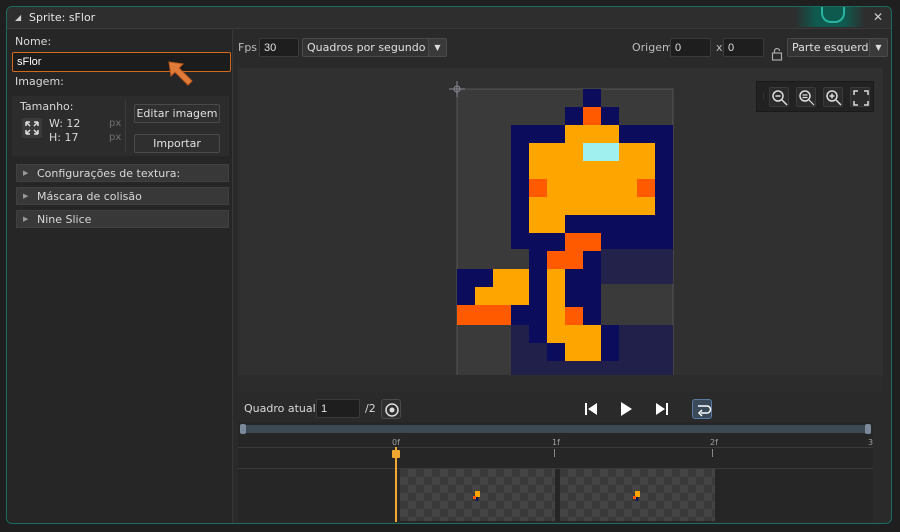  I want to click on fps-label: Fps, so click(248, 47).